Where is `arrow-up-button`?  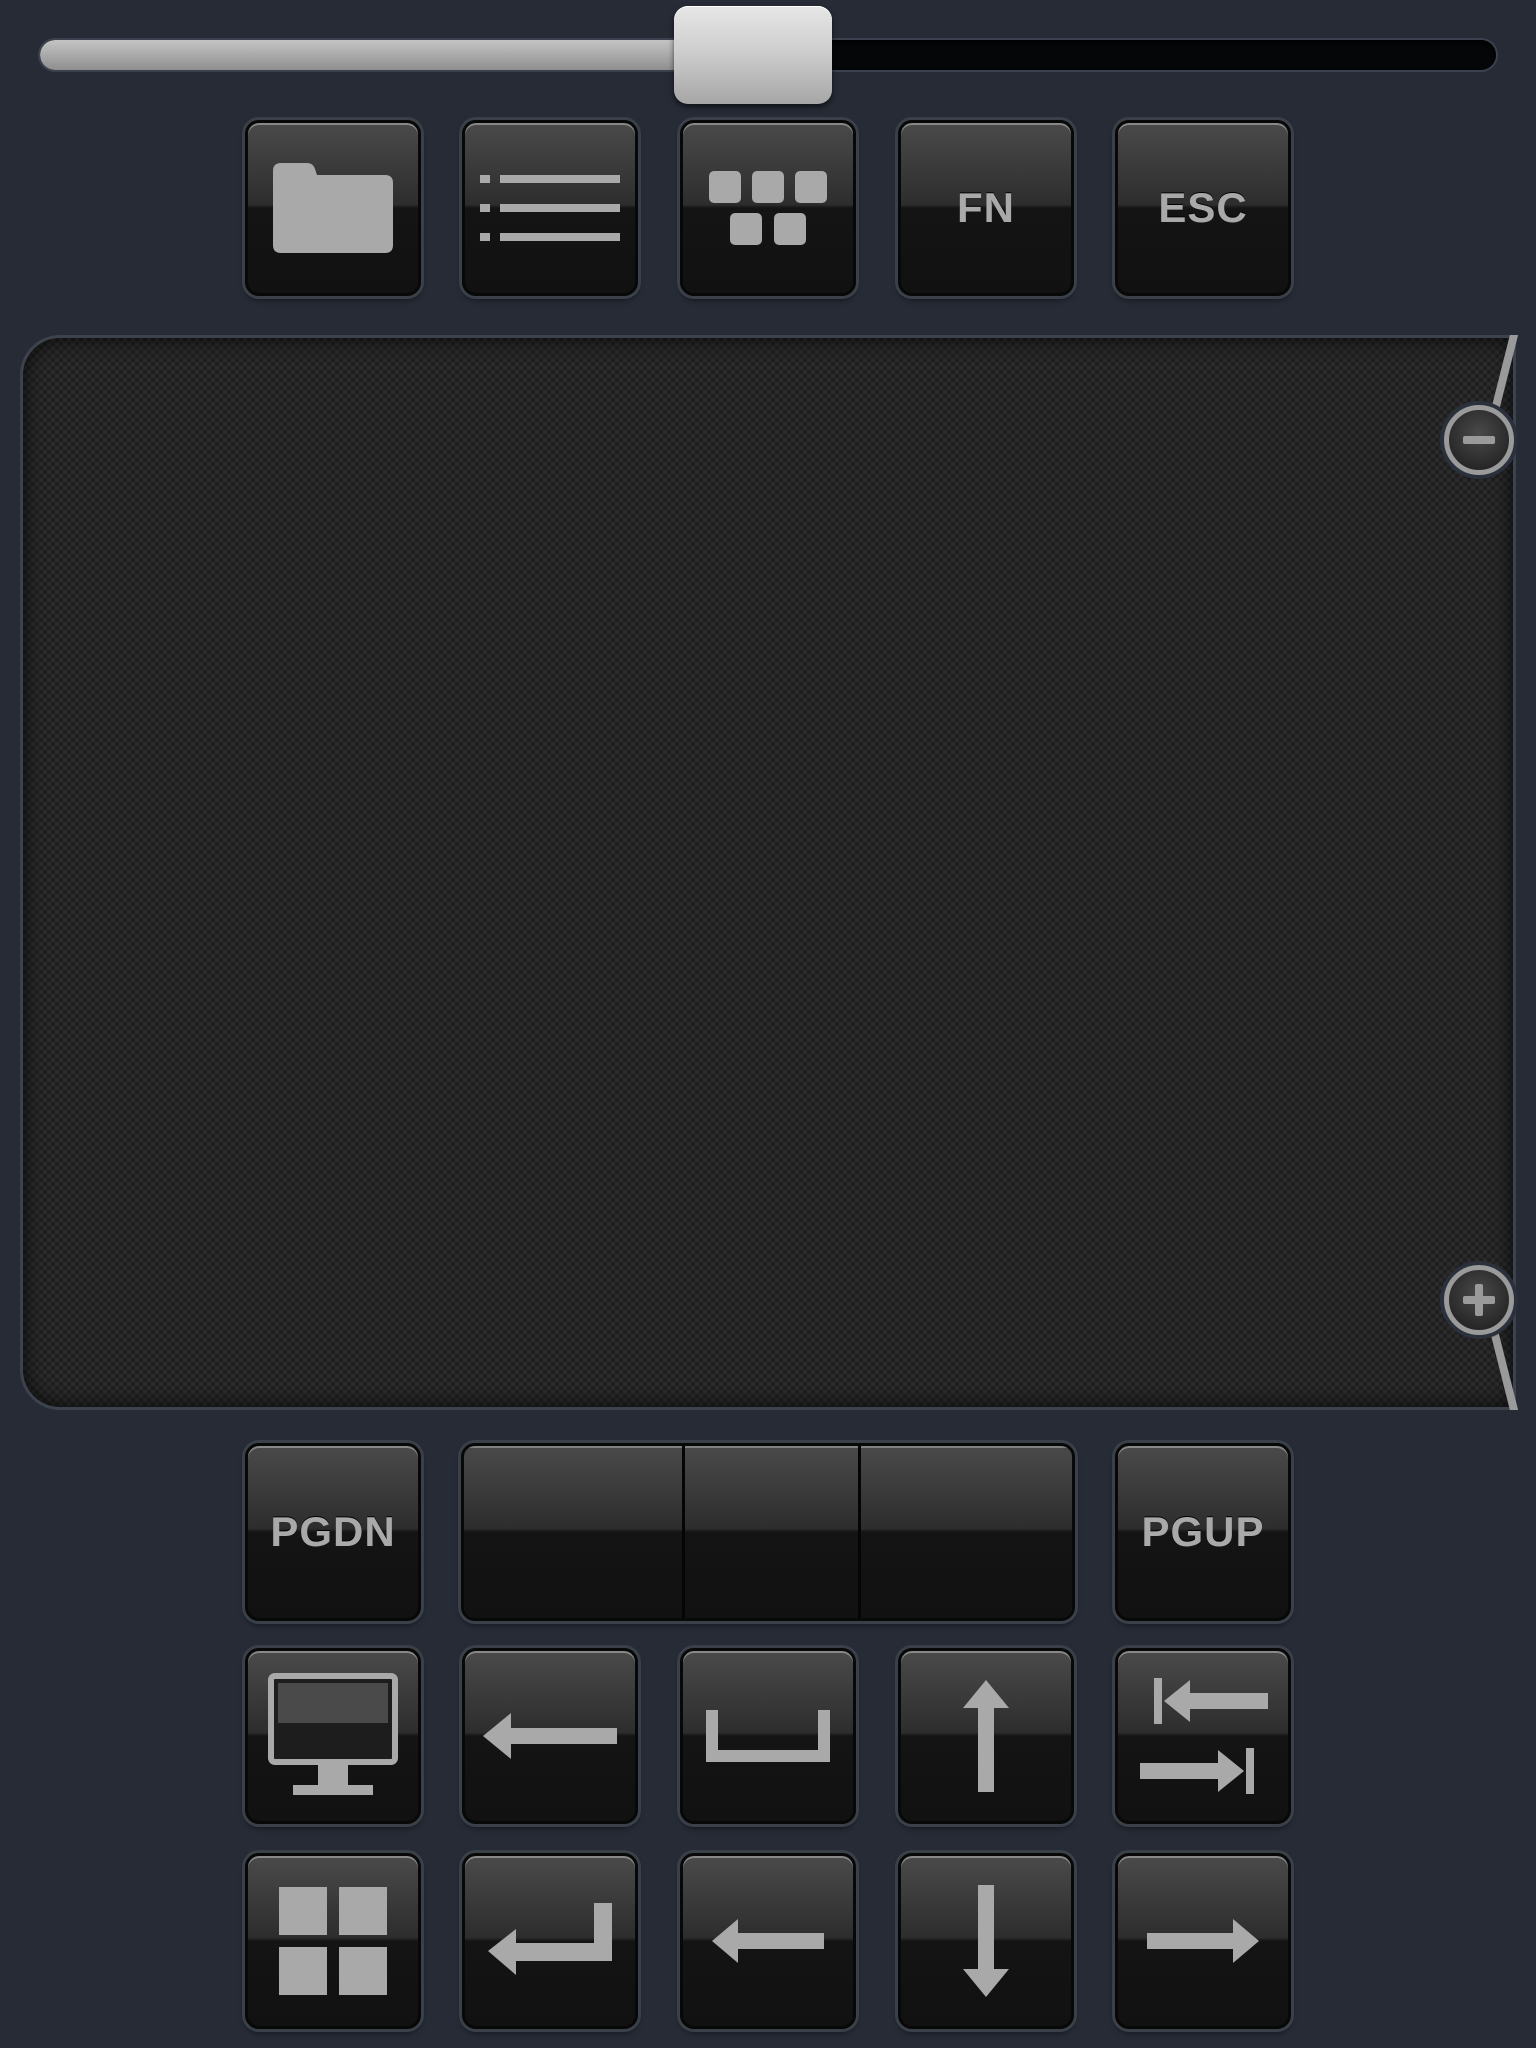
arrow-up-button is located at coordinates (986, 1736).